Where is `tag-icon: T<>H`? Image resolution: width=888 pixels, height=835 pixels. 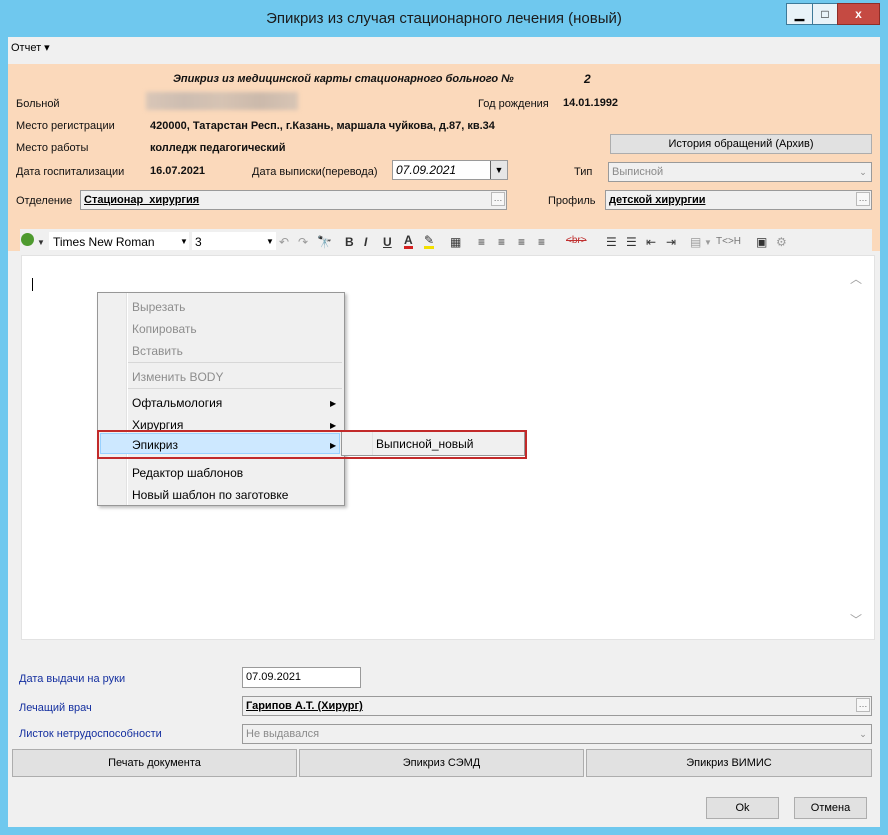
tag-icon: T<>H is located at coordinates (728, 241).